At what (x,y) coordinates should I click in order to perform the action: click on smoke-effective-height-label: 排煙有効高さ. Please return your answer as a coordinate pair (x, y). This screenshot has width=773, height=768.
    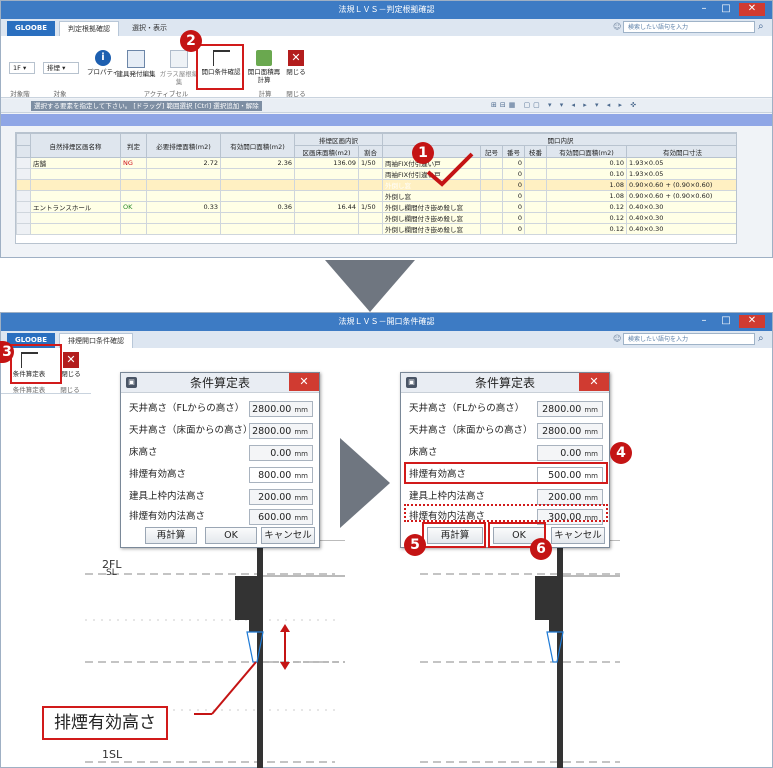
    Looking at the image, I should click on (158, 474).